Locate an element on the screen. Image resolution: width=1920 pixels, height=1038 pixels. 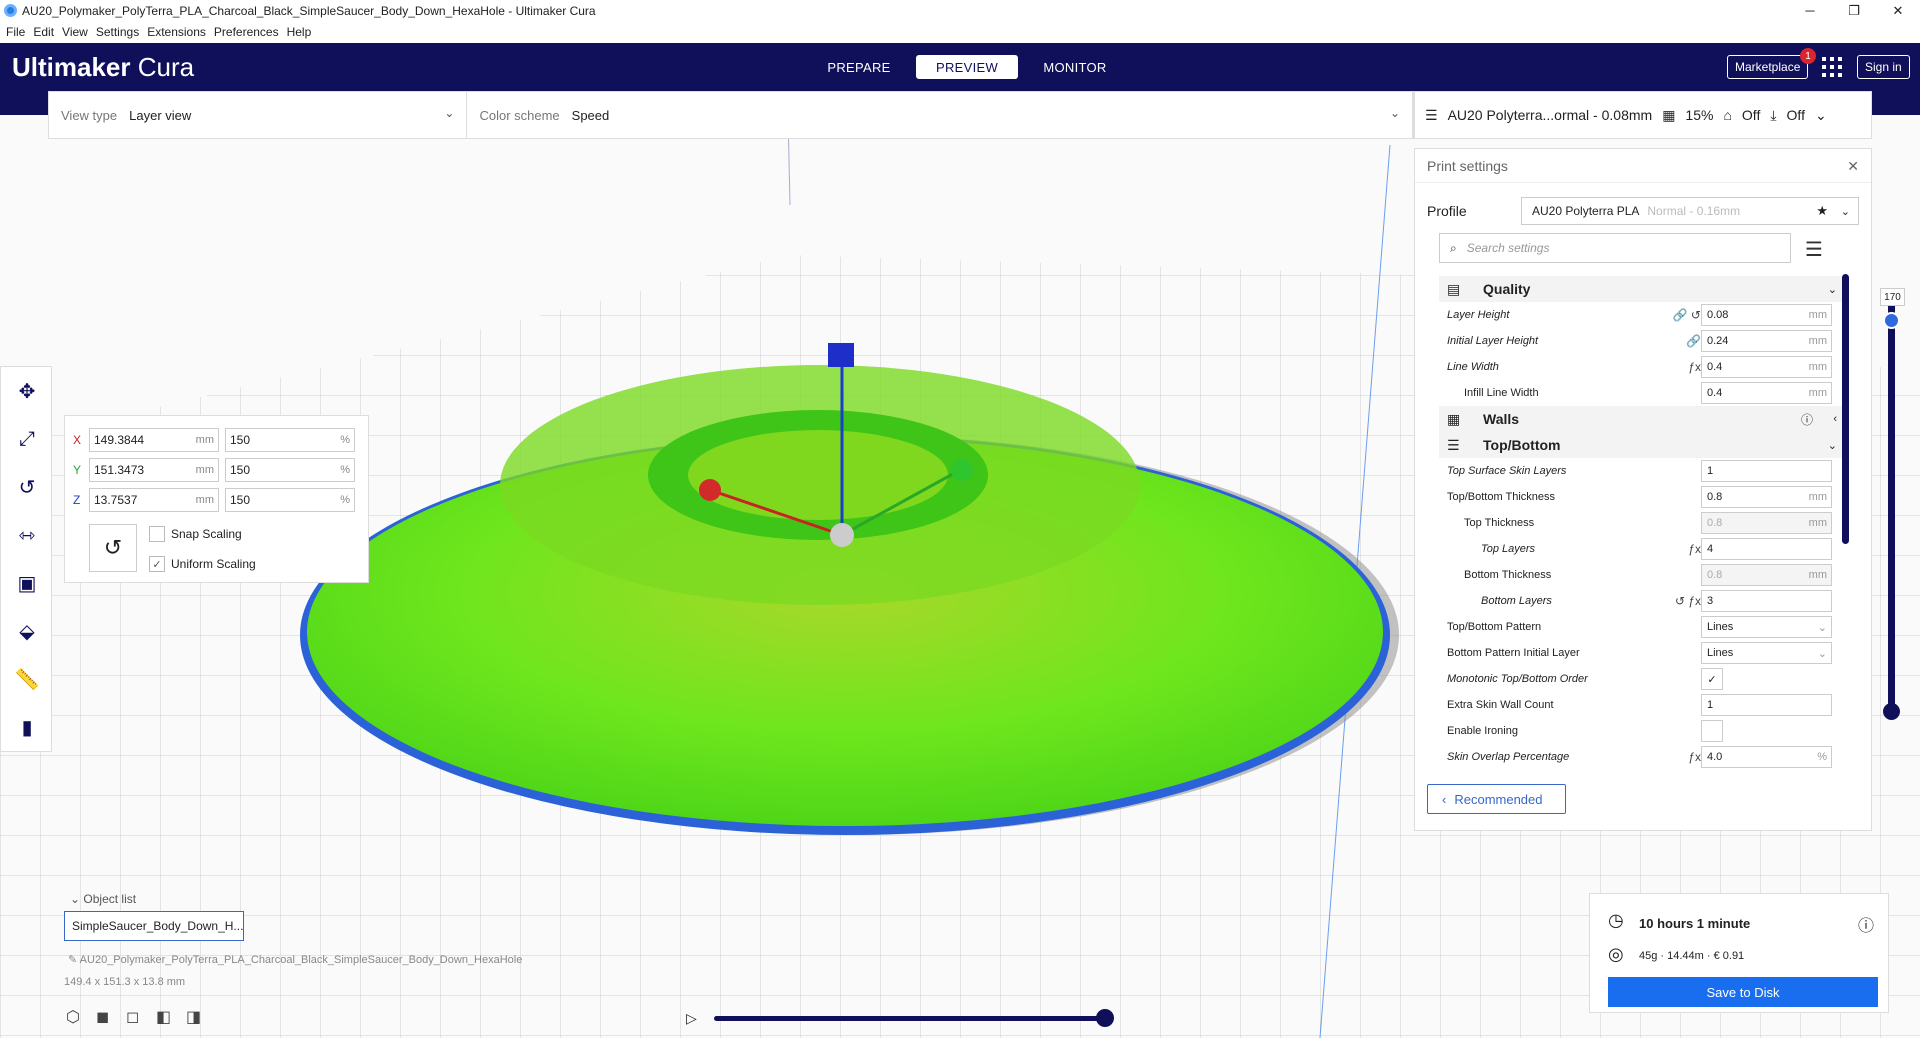
tab-prepare: PREPARE is located at coordinates (859, 67).